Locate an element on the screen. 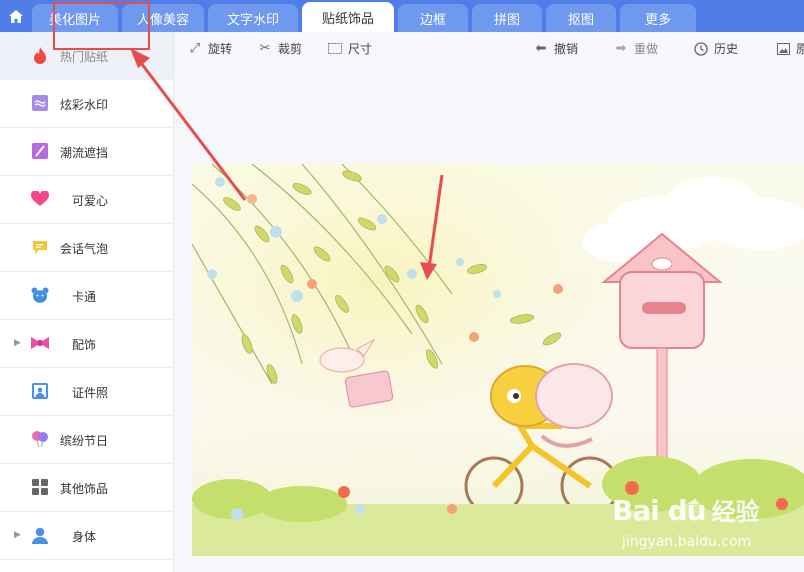  original-label: 原 is located at coordinates (800, 49).